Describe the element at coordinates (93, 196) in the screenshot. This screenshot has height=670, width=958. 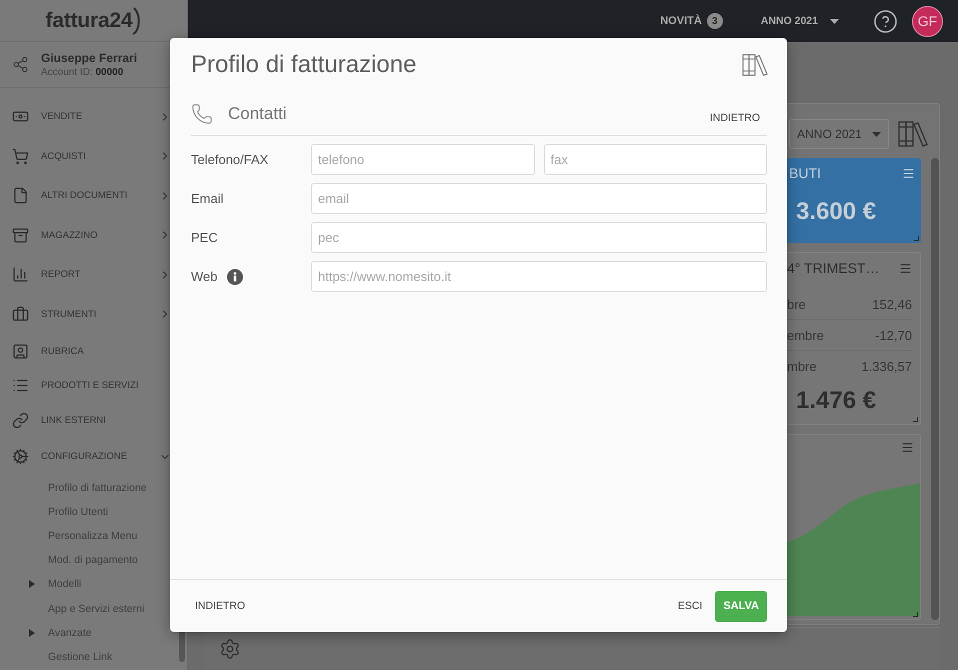
I see `menu-item: ALTRI DOCUMENTI` at that location.